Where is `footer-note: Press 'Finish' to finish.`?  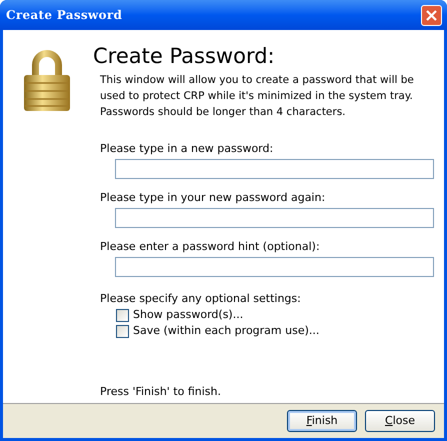
footer-note: Press 'Finish' to finish. is located at coordinates (160, 392).